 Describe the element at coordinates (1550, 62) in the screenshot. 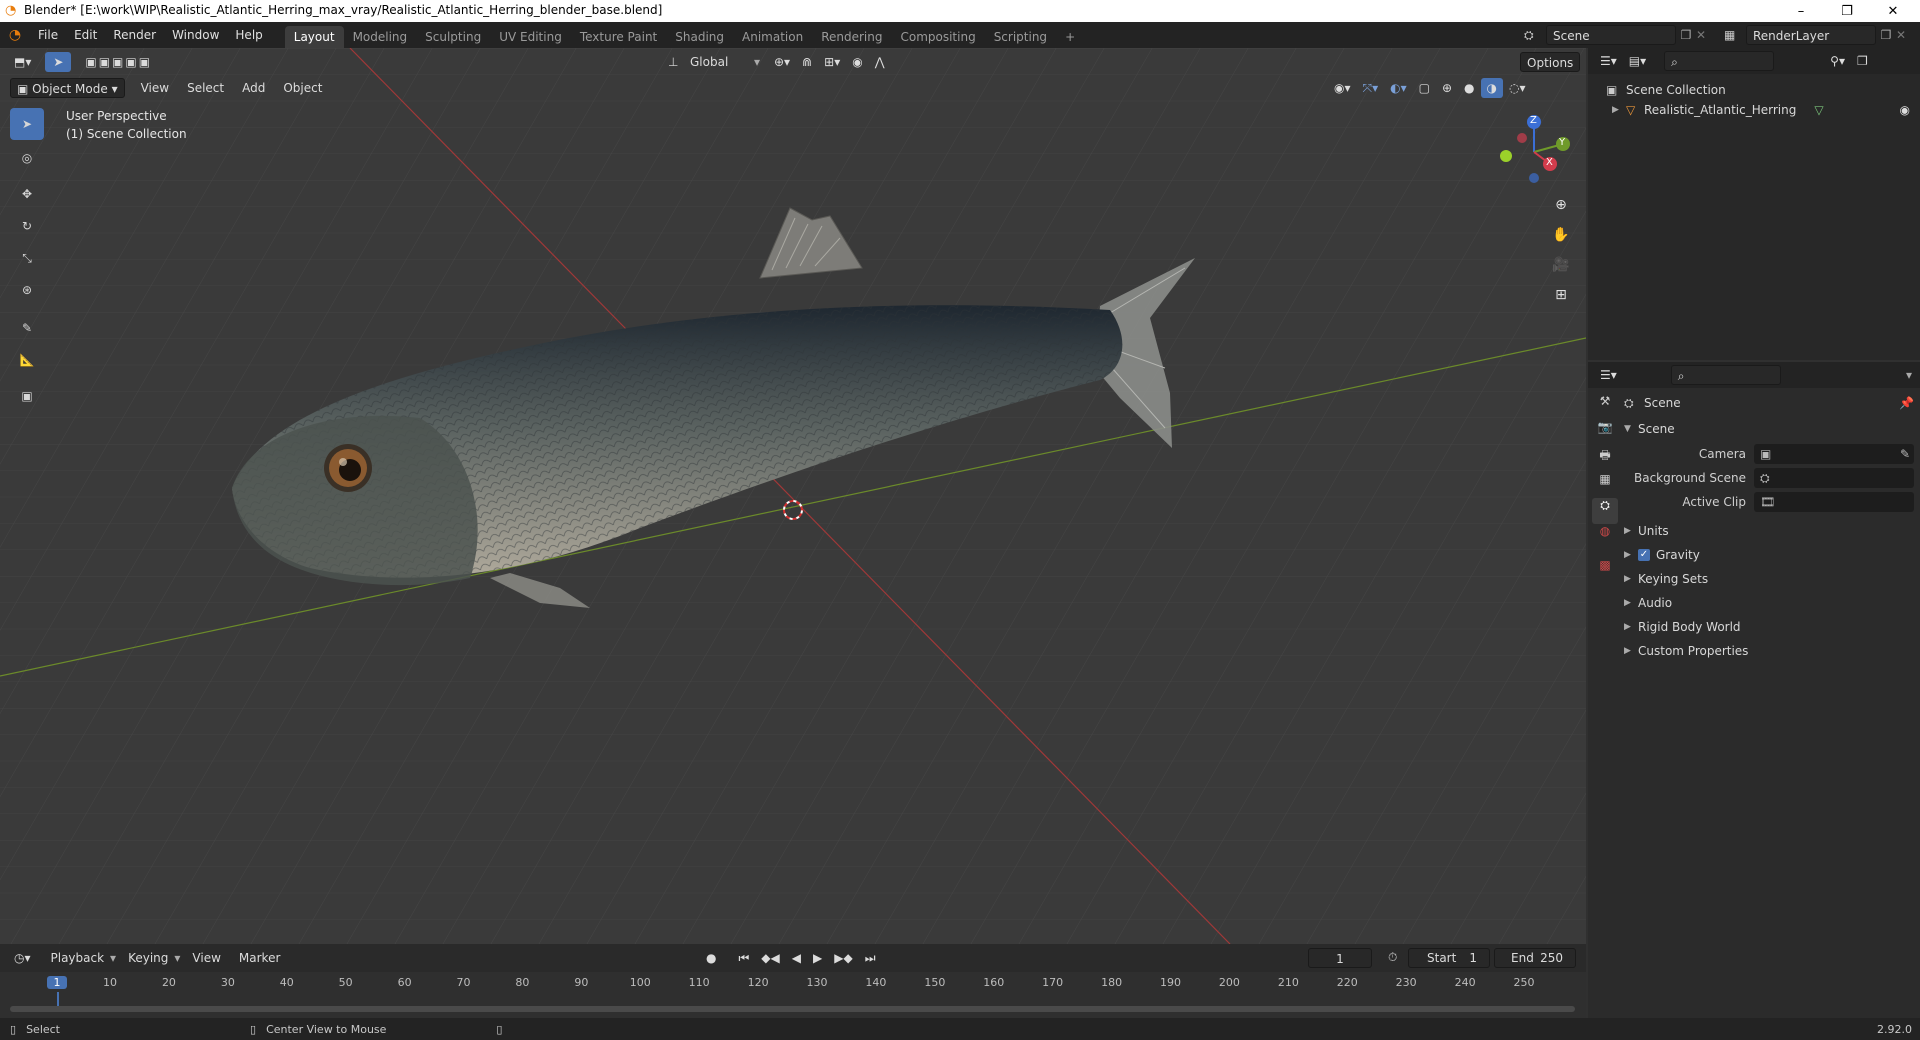

I see `options-button: Options` at that location.